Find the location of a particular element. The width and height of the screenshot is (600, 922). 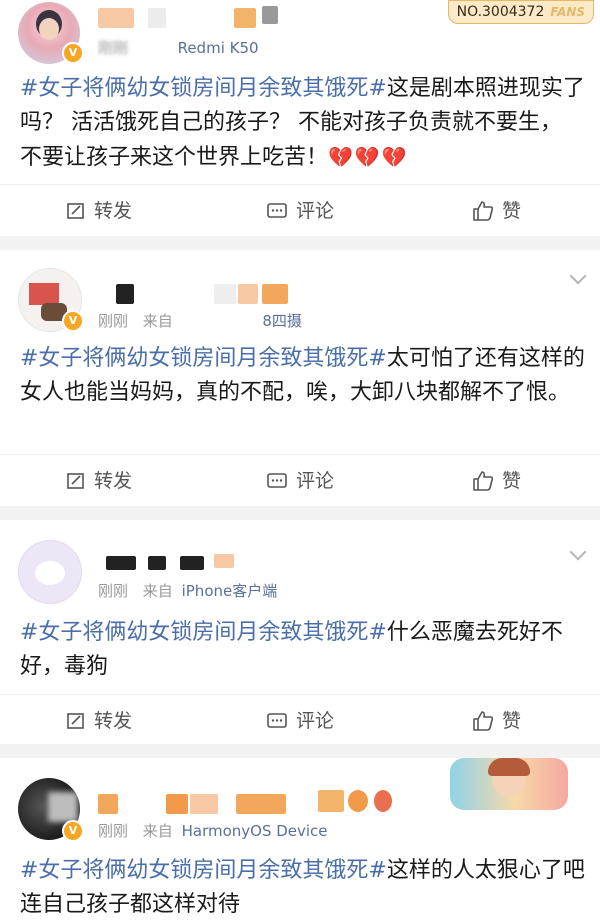

fans-number: NO.3004372 is located at coordinates (500, 12).